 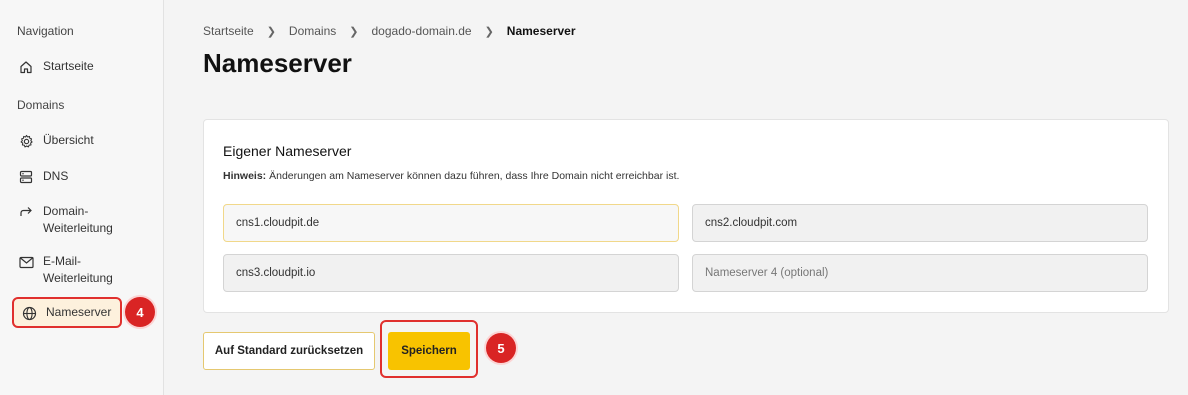 I want to click on sidebar-item-label: E-Mail-Weiterleitung, so click(x=78, y=269).